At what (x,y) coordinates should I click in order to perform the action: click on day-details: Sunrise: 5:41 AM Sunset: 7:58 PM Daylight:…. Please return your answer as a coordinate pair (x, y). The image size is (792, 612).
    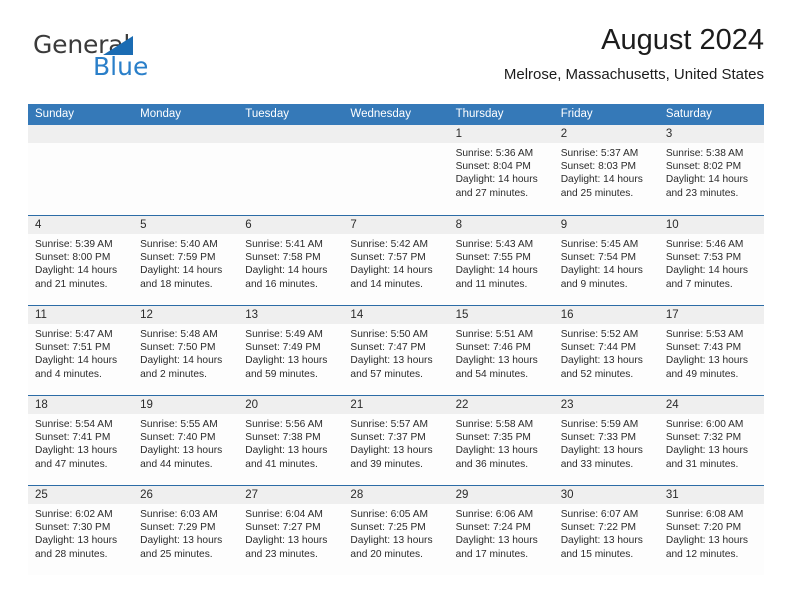
    Looking at the image, I should click on (290, 262).